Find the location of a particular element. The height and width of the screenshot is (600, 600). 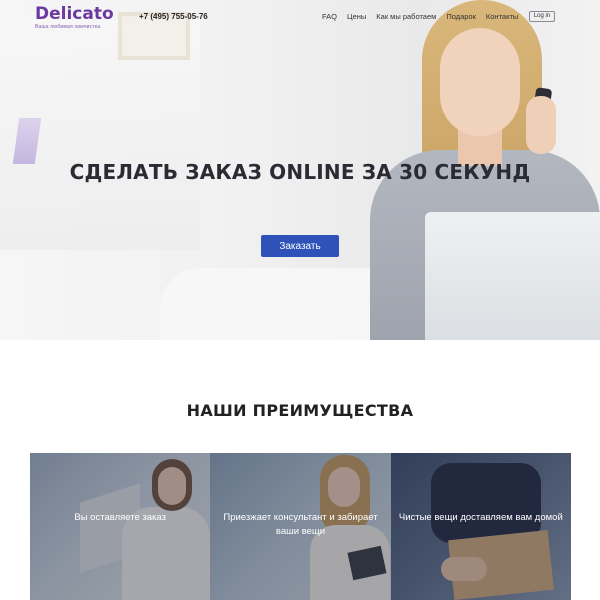

nav-item-gift: Подарок is located at coordinates (461, 16).